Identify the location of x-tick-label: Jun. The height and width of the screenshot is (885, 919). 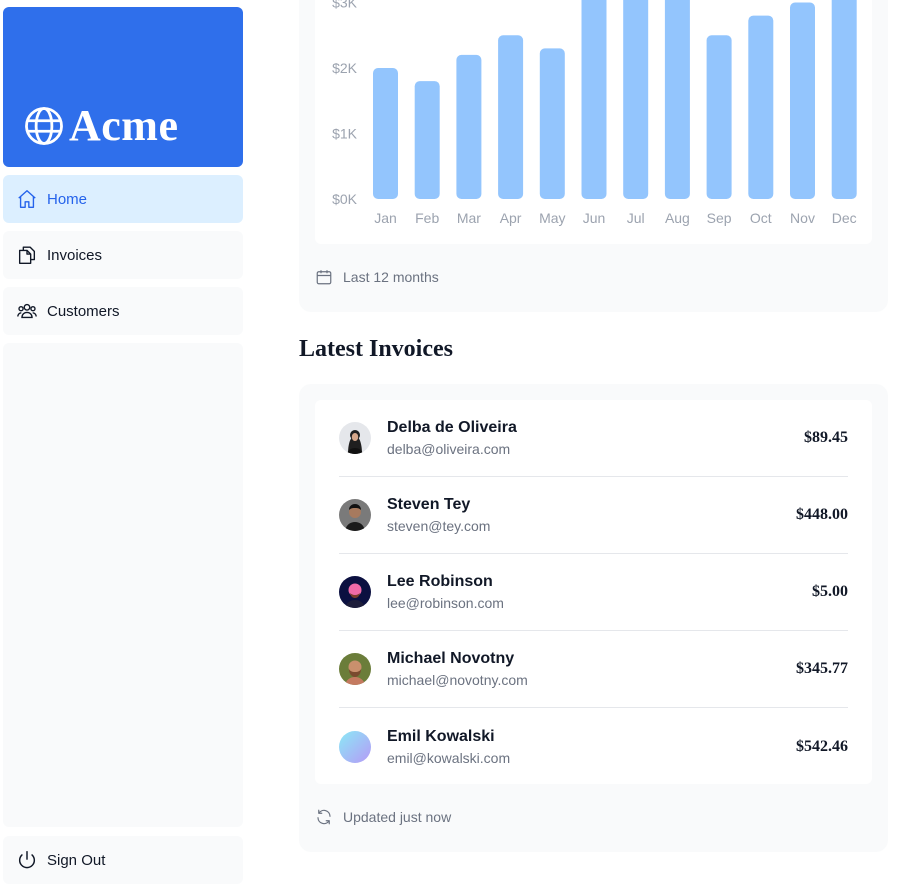
(594, 218).